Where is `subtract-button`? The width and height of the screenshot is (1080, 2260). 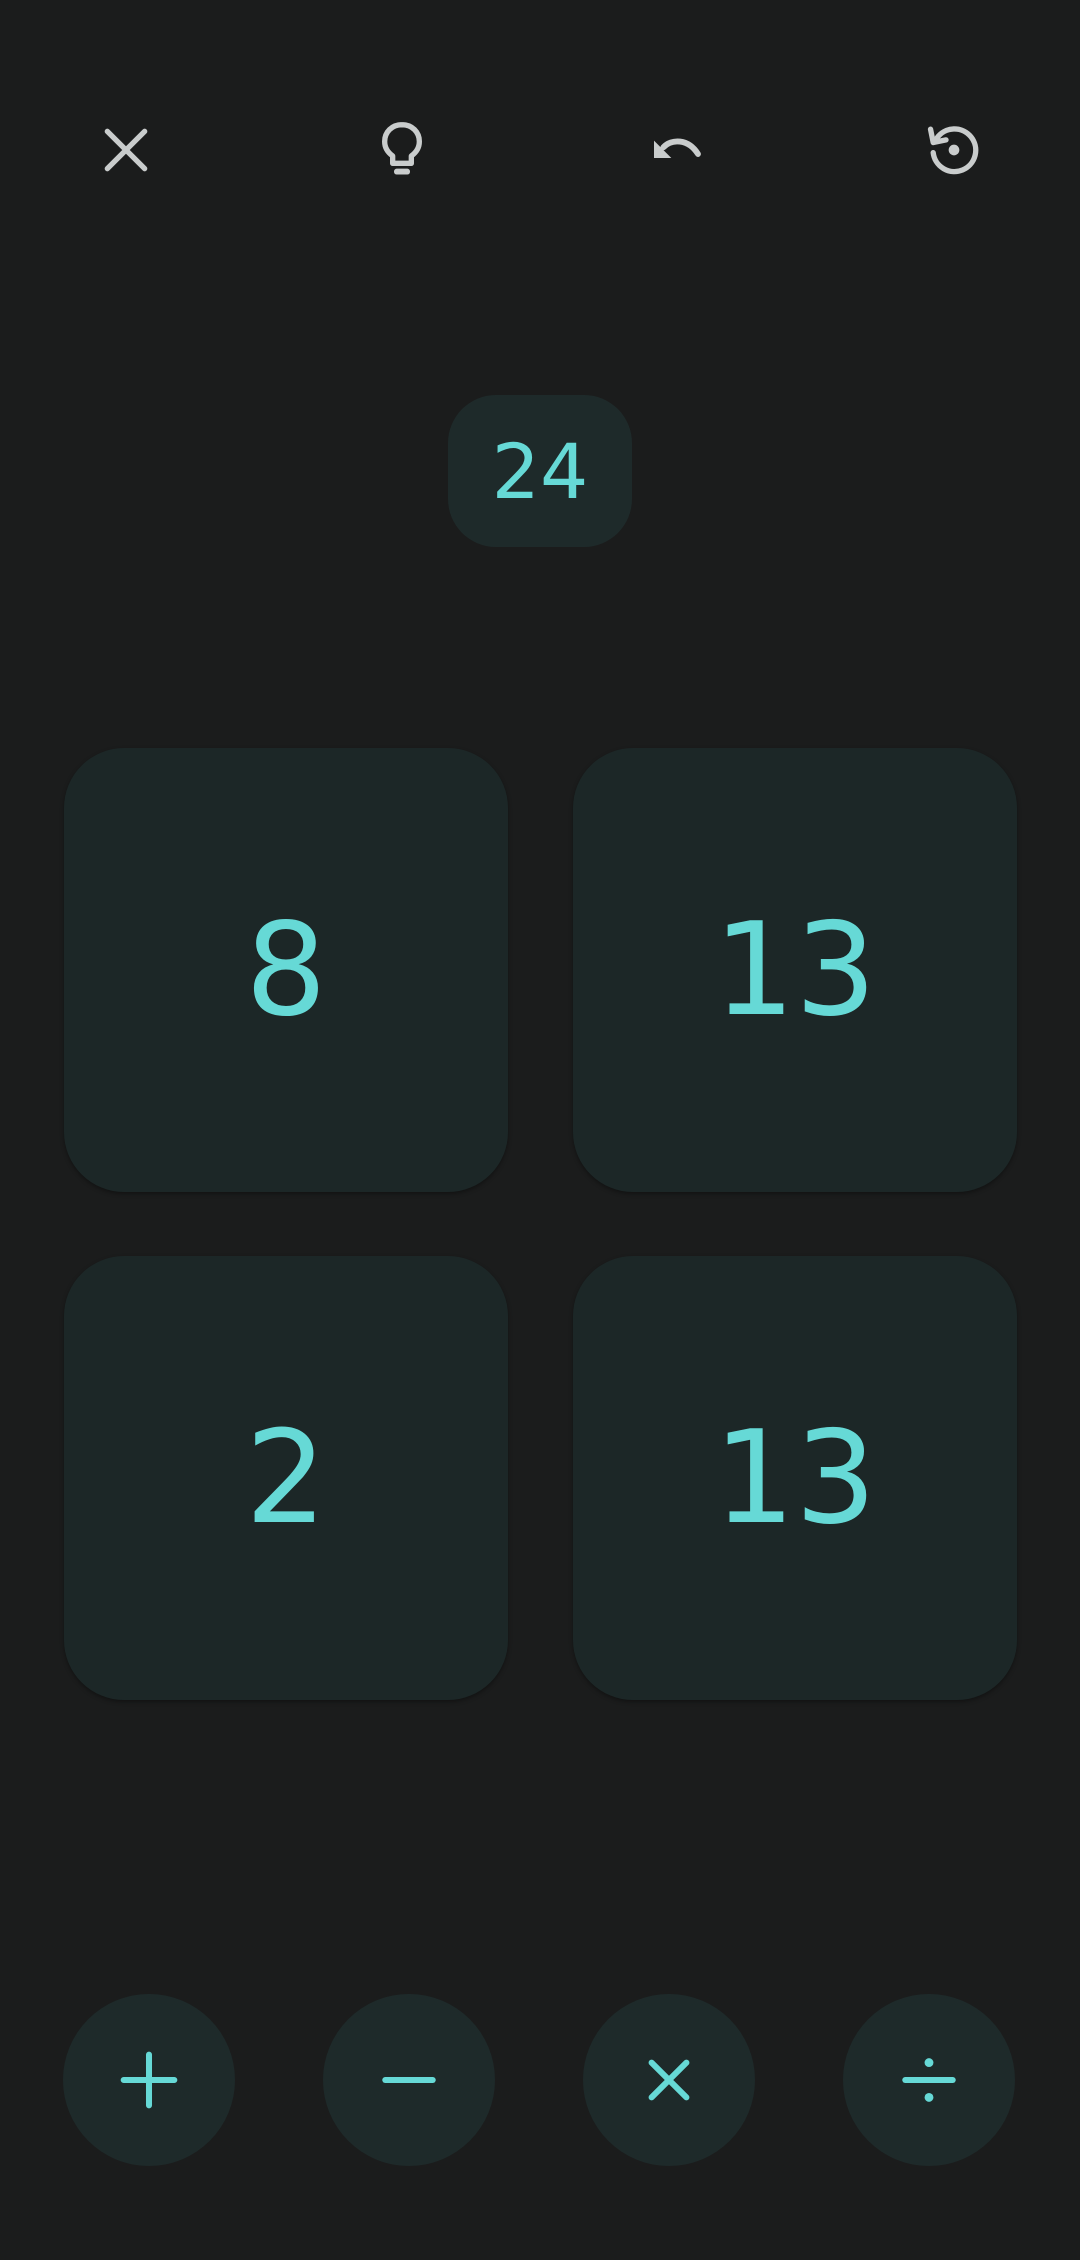
subtract-button is located at coordinates (409, 2080).